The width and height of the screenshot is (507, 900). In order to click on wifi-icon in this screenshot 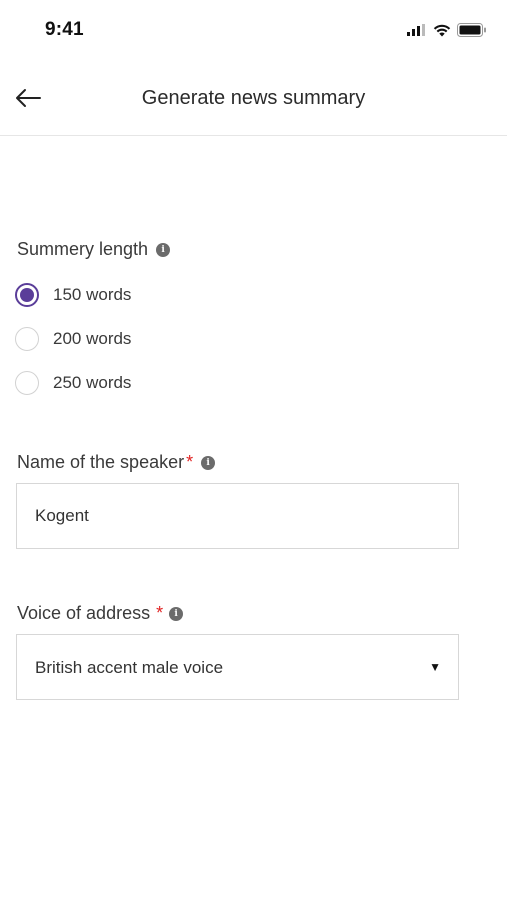, I will do `click(442, 30)`.